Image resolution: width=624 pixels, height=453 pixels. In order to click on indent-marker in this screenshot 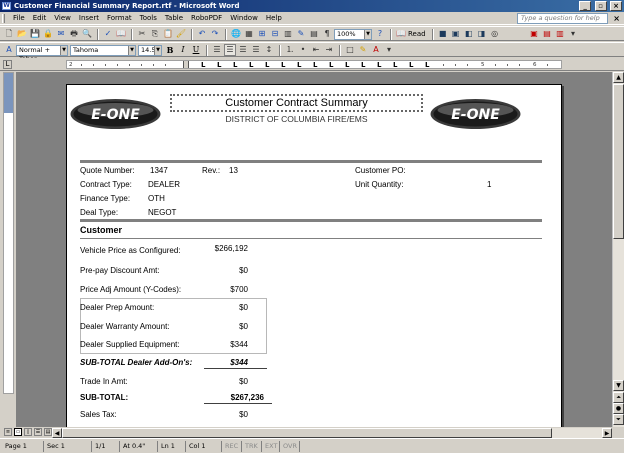, I will do `click(186, 64)`.